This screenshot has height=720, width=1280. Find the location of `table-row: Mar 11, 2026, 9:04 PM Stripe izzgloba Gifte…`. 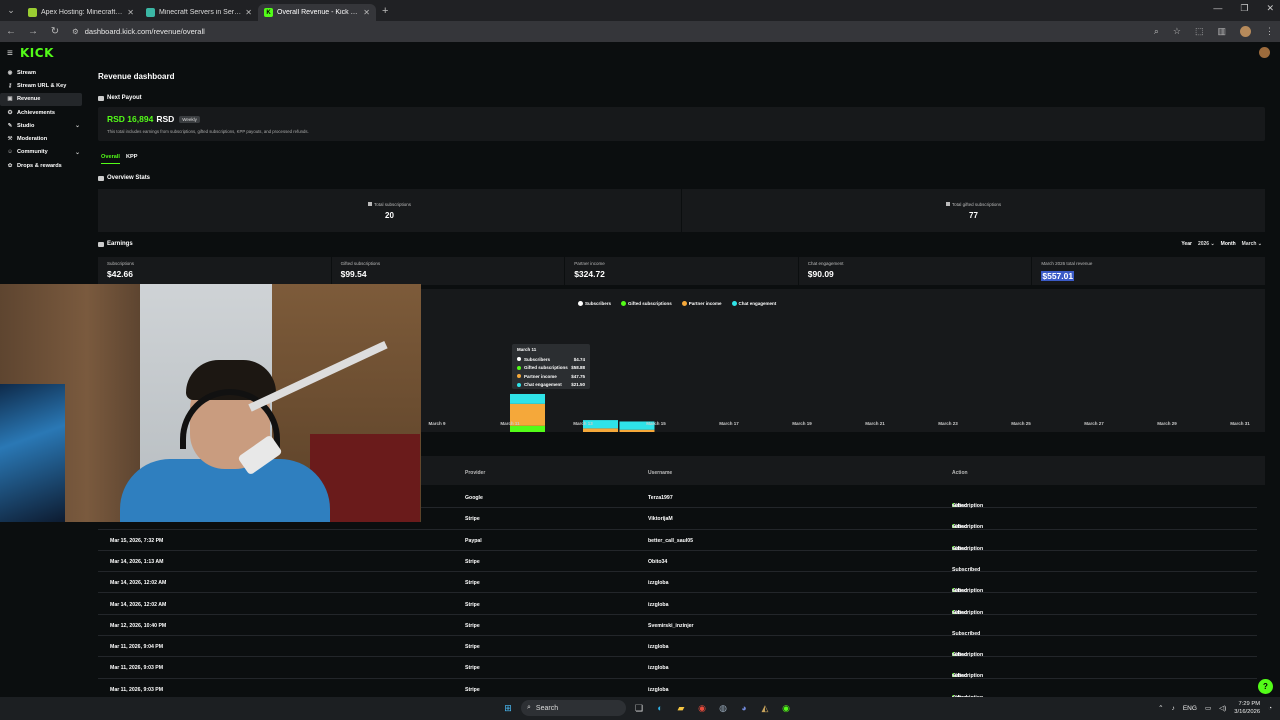

table-row: Mar 11, 2026, 9:04 PM Stripe izzgloba Gifte… is located at coordinates (677, 647).